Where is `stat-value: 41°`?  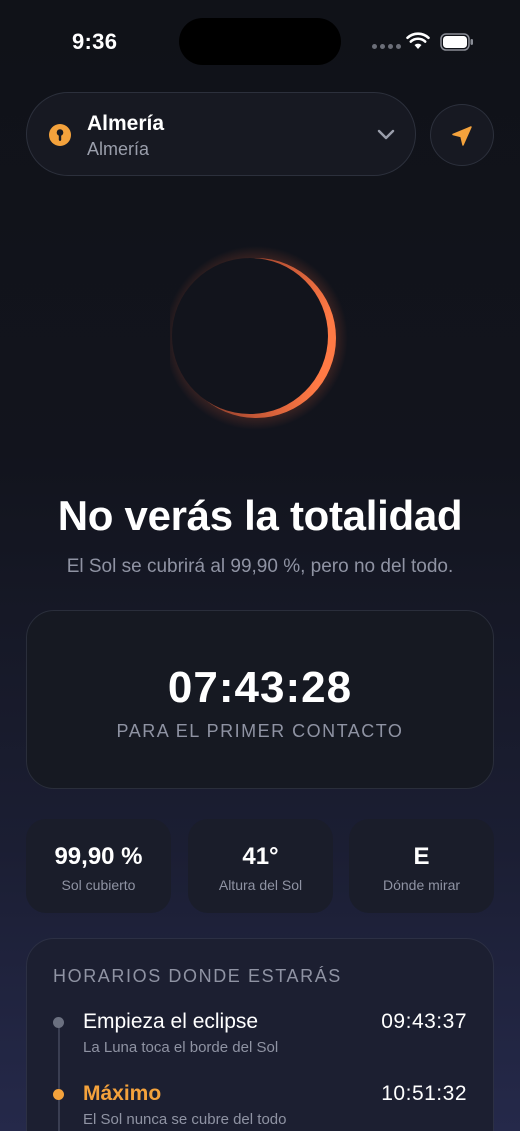
stat-value: 41° is located at coordinates (260, 856).